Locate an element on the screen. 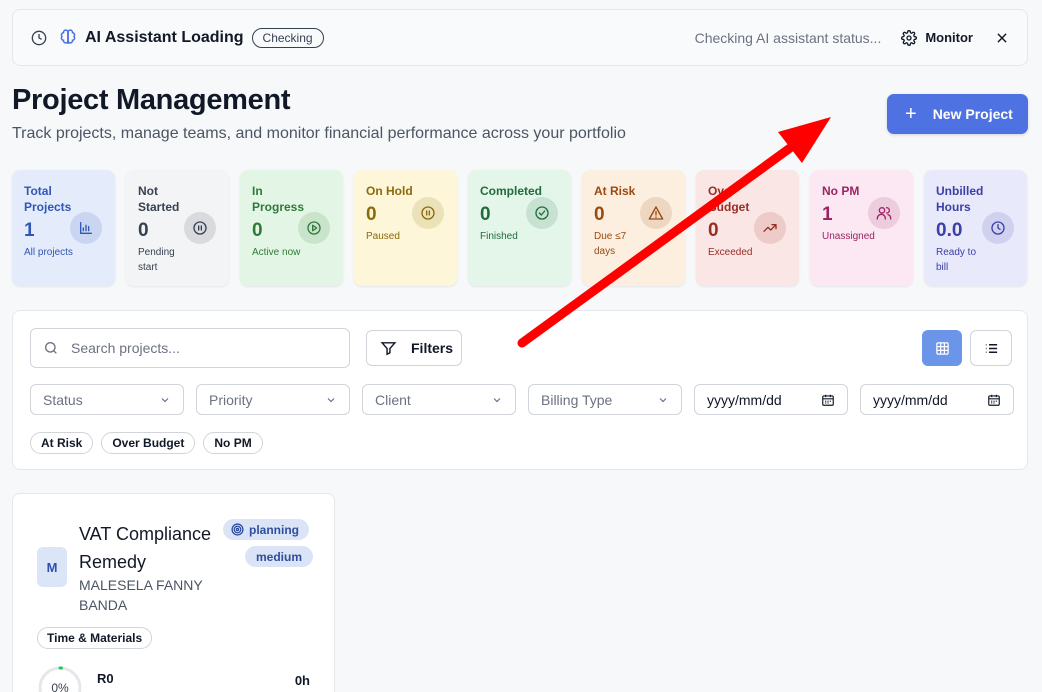 This screenshot has width=1042, height=692. stat-sub: Active now is located at coordinates (276, 252).